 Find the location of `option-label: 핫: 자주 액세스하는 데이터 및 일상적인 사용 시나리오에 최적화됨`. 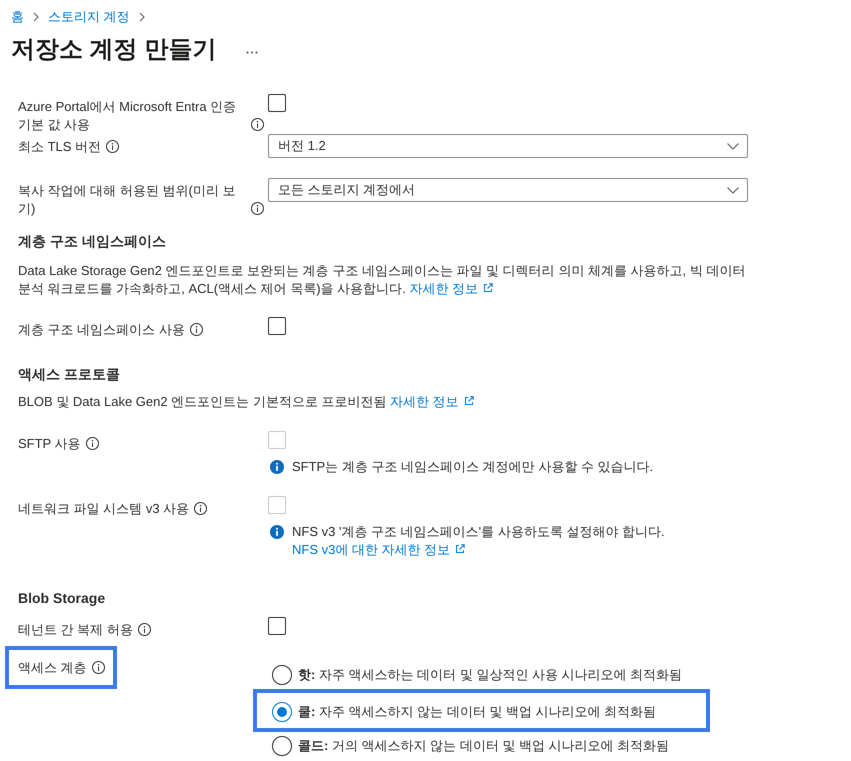

option-label: 핫: 자주 액세스하는 데이터 및 일상적인 사용 시나리오에 최적화됨 is located at coordinates (490, 675).